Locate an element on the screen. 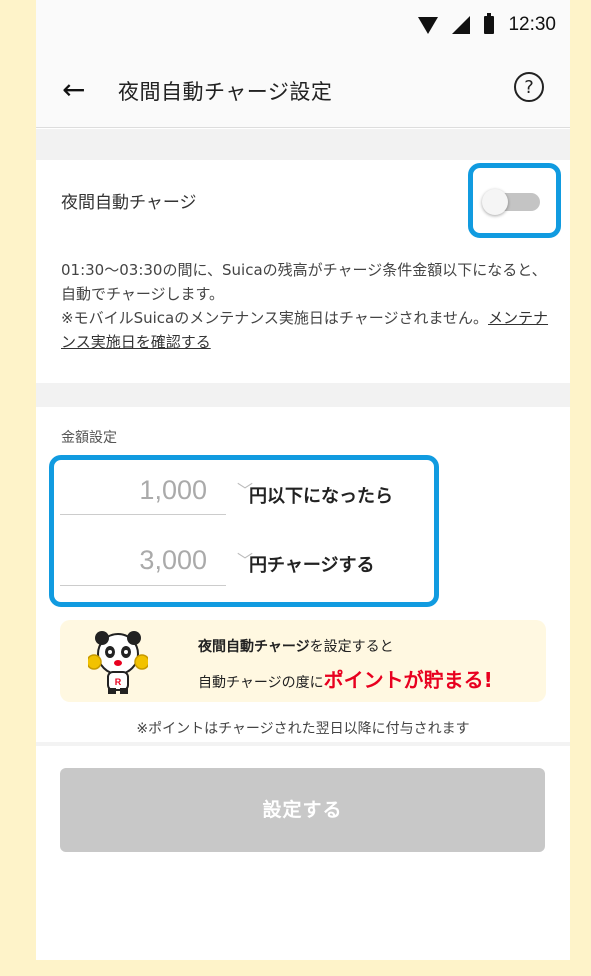  help-icon: ? is located at coordinates (529, 87).